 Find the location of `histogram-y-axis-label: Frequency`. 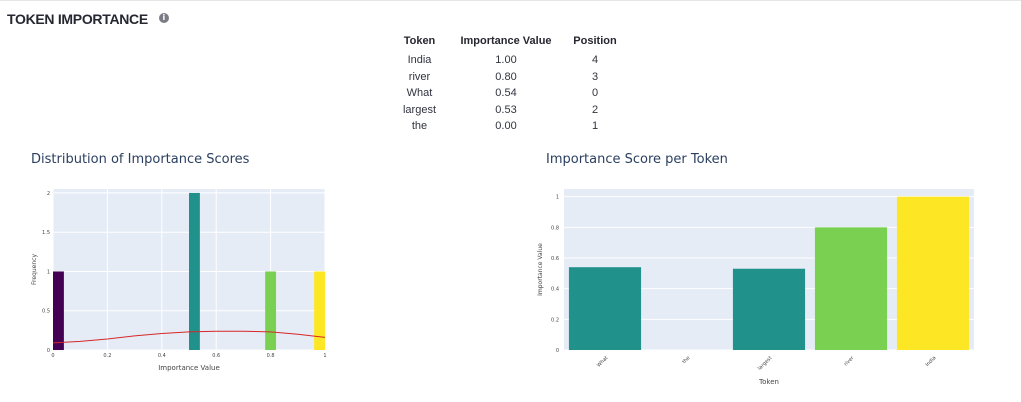

histogram-y-axis-label: Frequency is located at coordinates (34, 269).